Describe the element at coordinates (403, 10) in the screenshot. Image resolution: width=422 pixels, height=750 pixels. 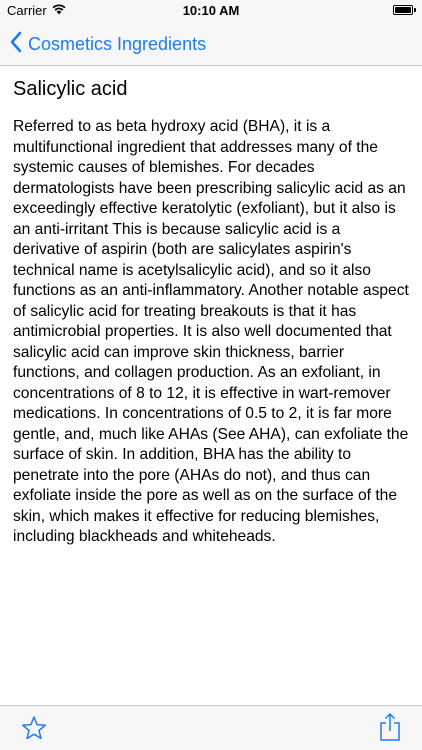
I see `battery-icon` at that location.